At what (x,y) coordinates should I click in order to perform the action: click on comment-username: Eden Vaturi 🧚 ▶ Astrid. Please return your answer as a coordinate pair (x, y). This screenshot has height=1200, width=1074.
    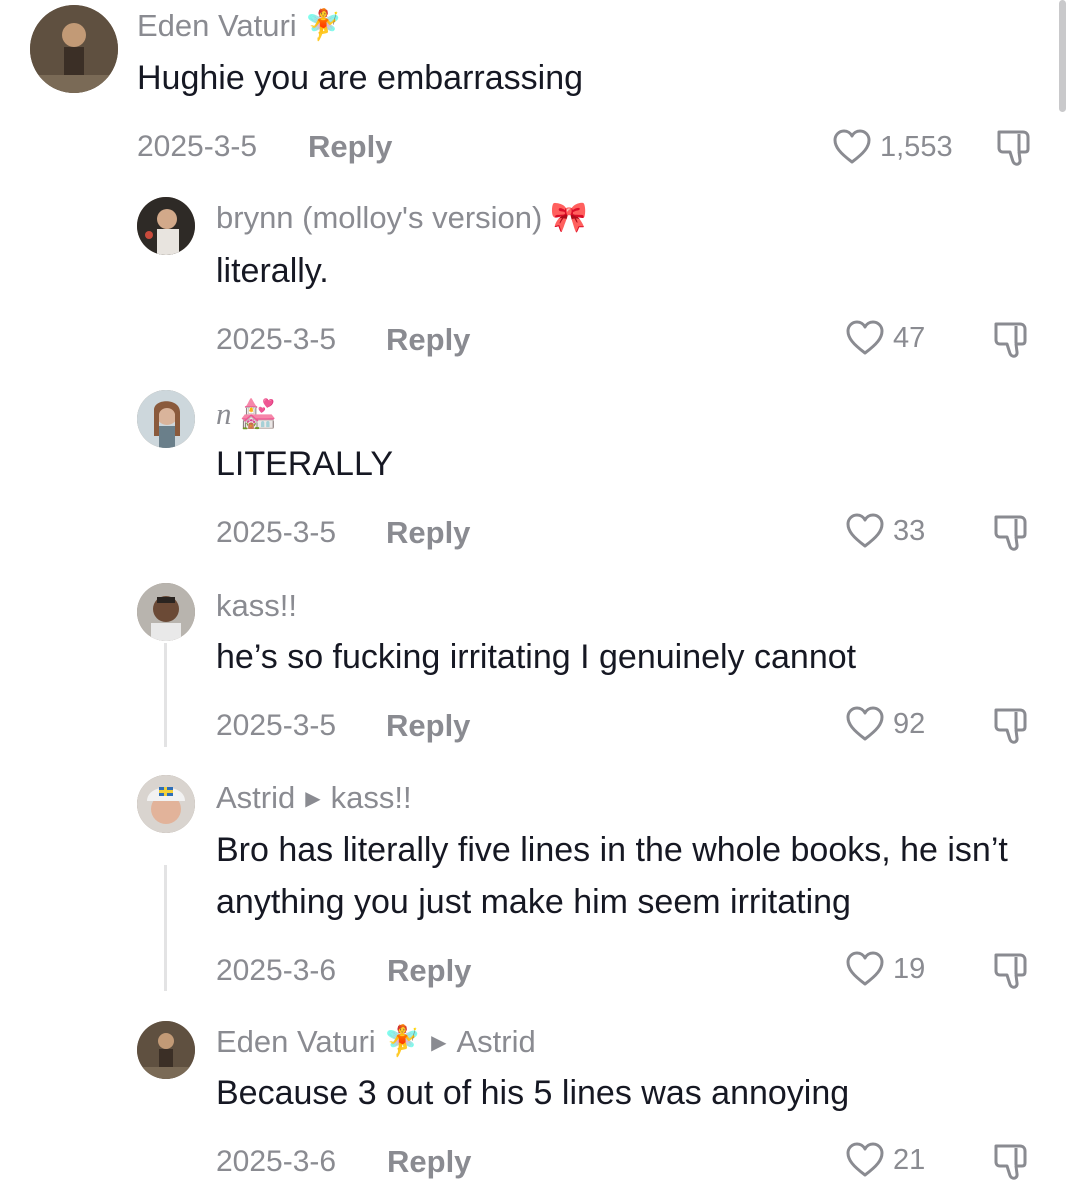
    Looking at the image, I should click on (376, 1042).